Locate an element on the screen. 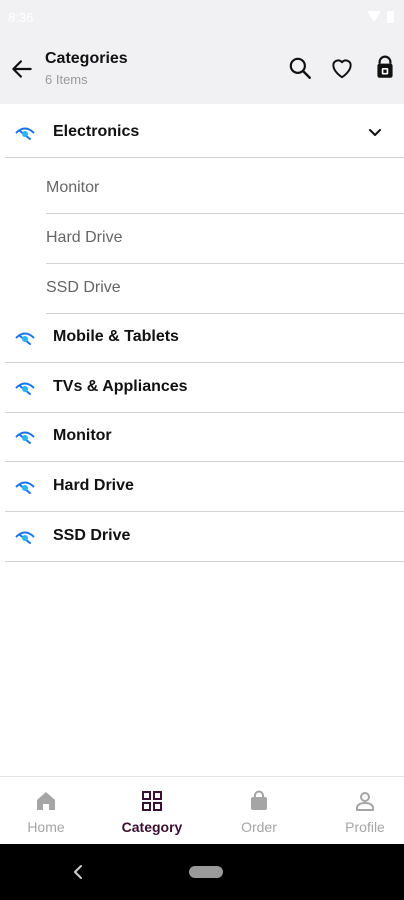 The image size is (404, 900). bottom-navigation: Home Category Order Profile is located at coordinates (202, 810).